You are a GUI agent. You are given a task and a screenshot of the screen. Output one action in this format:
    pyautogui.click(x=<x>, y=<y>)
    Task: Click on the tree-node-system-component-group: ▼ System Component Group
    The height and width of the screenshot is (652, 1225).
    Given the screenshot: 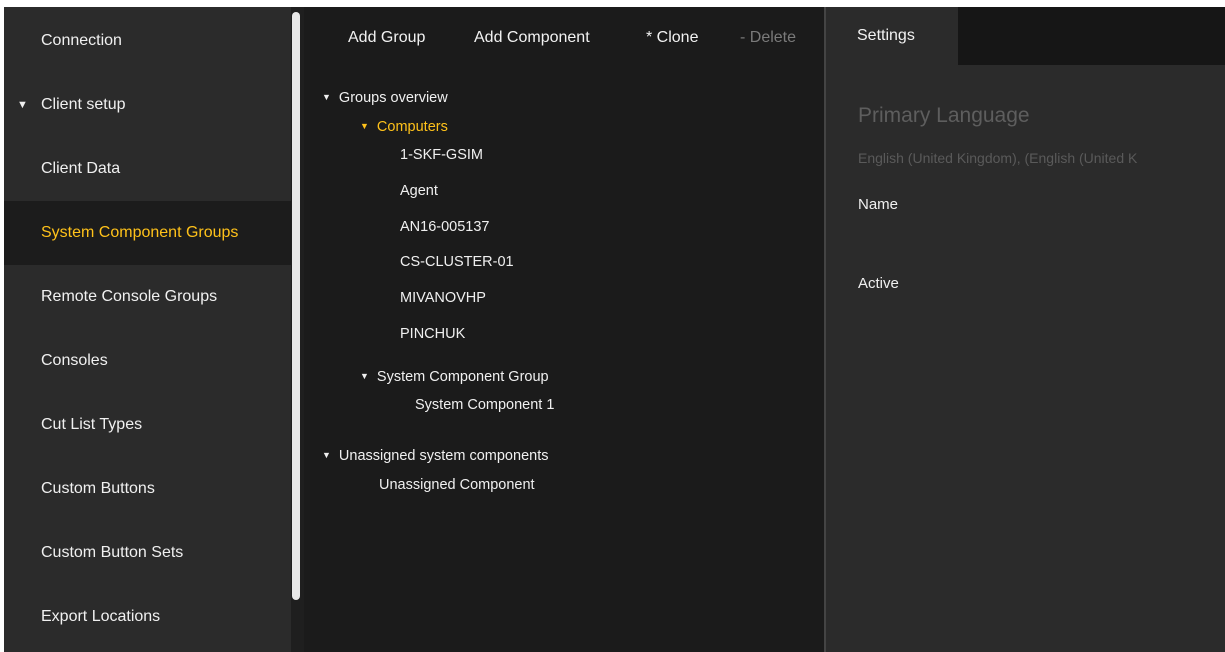 What is the action you would take?
    pyautogui.click(x=454, y=377)
    